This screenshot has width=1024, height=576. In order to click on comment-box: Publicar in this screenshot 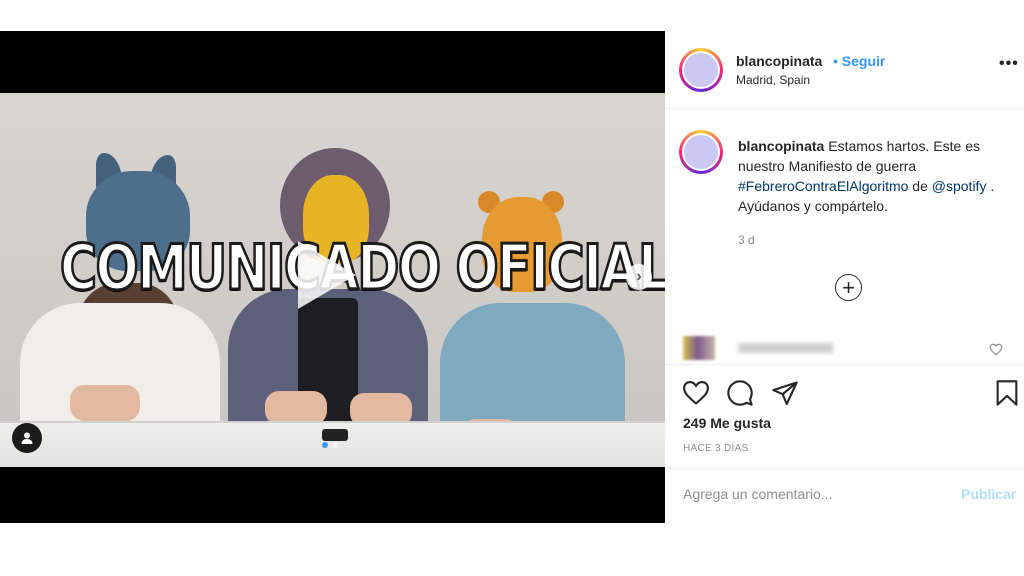, I will do `click(844, 495)`.